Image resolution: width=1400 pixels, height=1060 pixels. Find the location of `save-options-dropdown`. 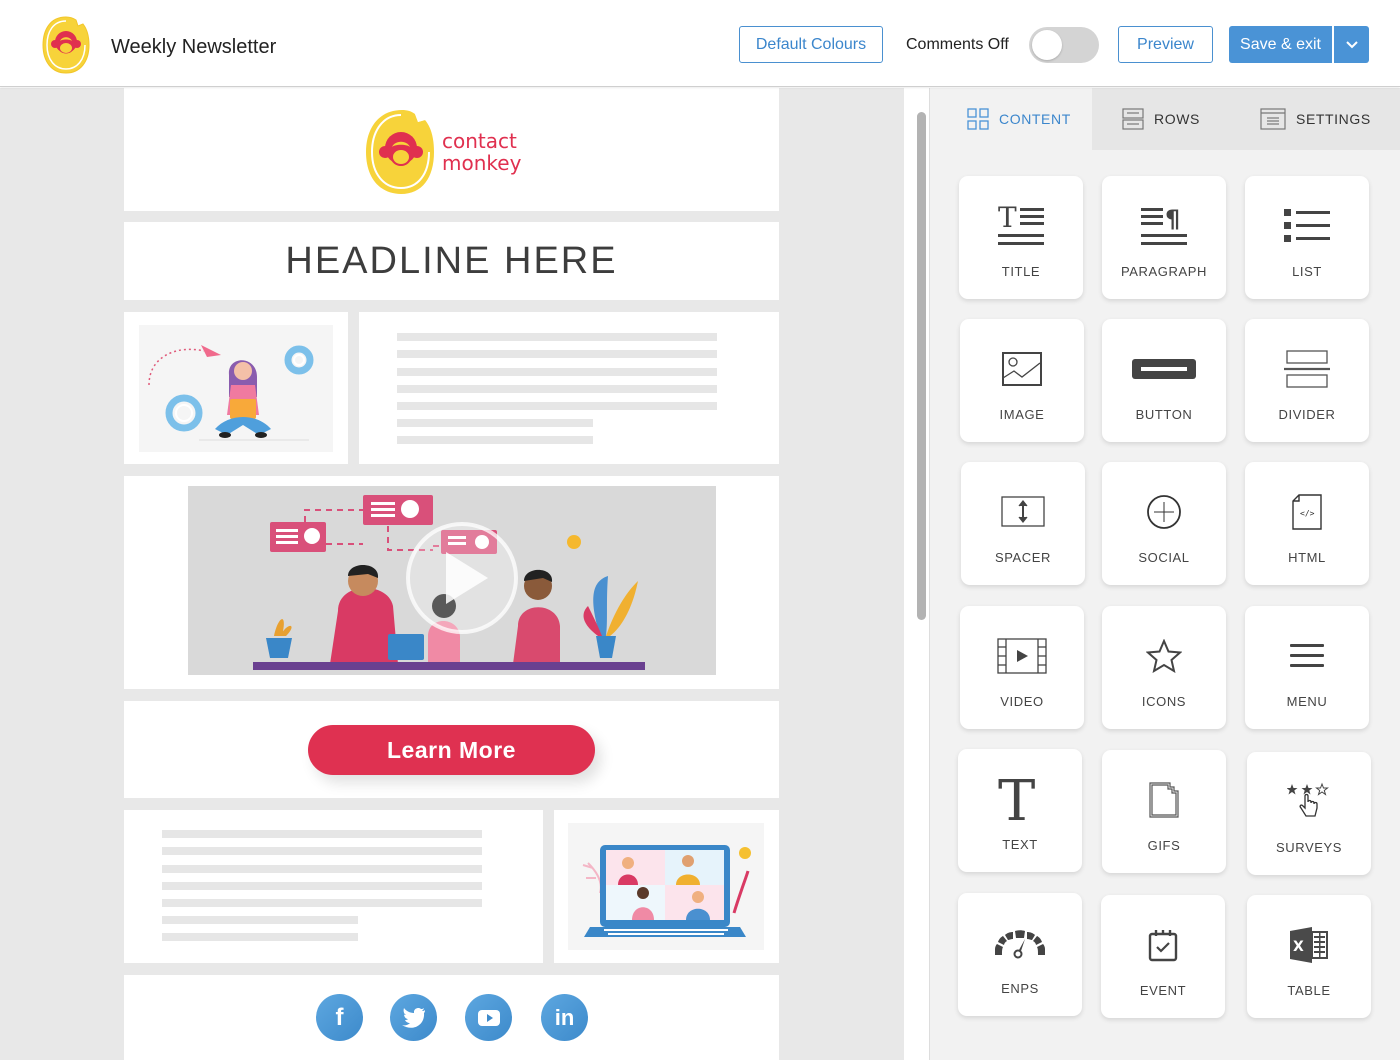

save-options-dropdown is located at coordinates (1351, 44).